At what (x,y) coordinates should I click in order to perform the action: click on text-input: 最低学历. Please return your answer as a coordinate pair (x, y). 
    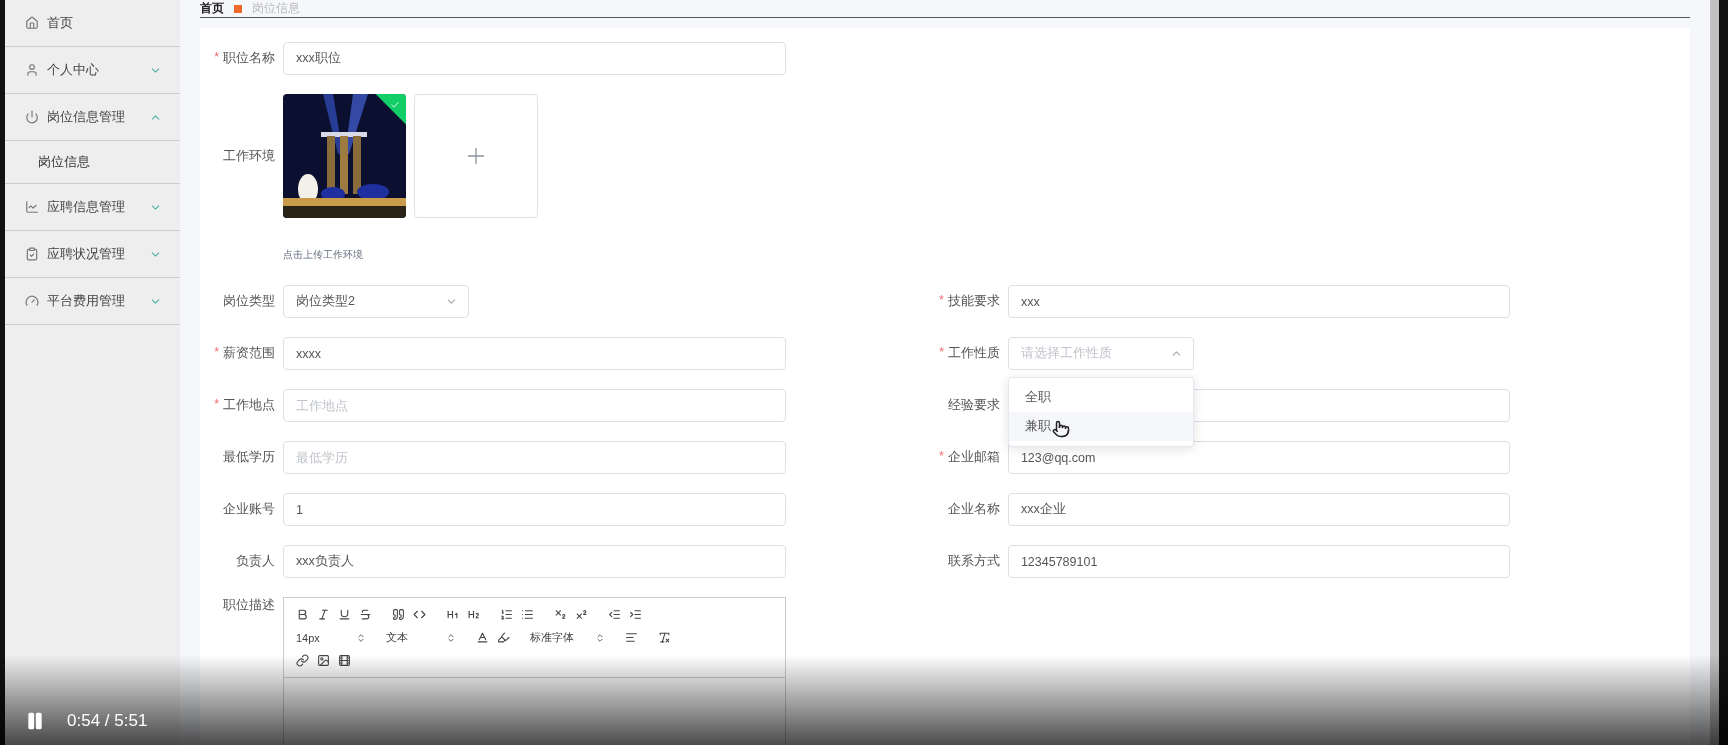
    Looking at the image, I should click on (534, 457).